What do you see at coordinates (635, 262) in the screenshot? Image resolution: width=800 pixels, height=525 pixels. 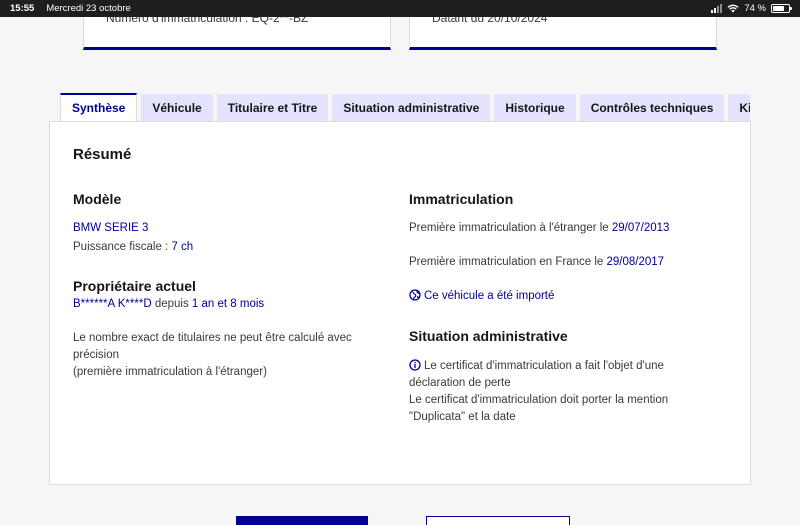 I see `france-registration-date: 29/08/2017` at bounding box center [635, 262].